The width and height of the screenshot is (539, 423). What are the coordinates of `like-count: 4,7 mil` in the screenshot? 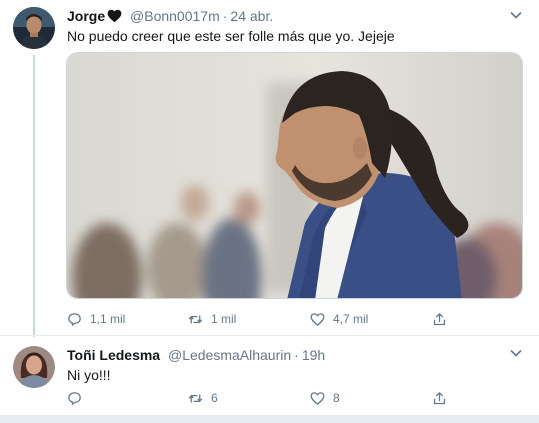 It's located at (351, 319).